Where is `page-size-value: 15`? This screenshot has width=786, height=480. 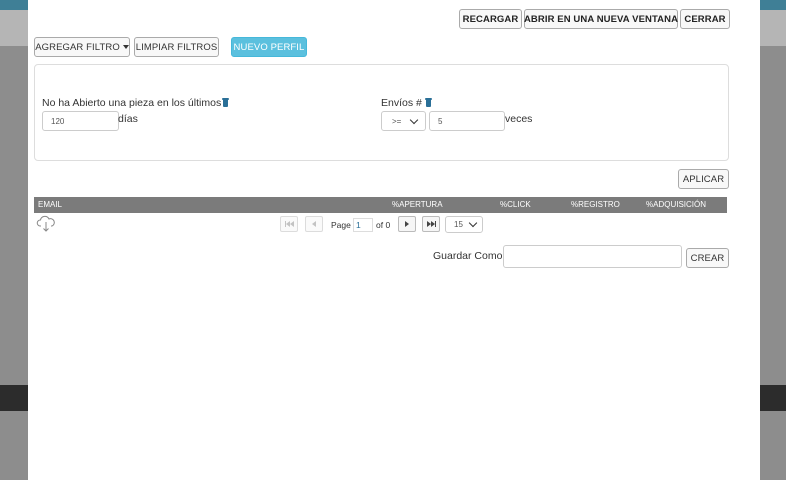 page-size-value: 15 is located at coordinates (458, 224).